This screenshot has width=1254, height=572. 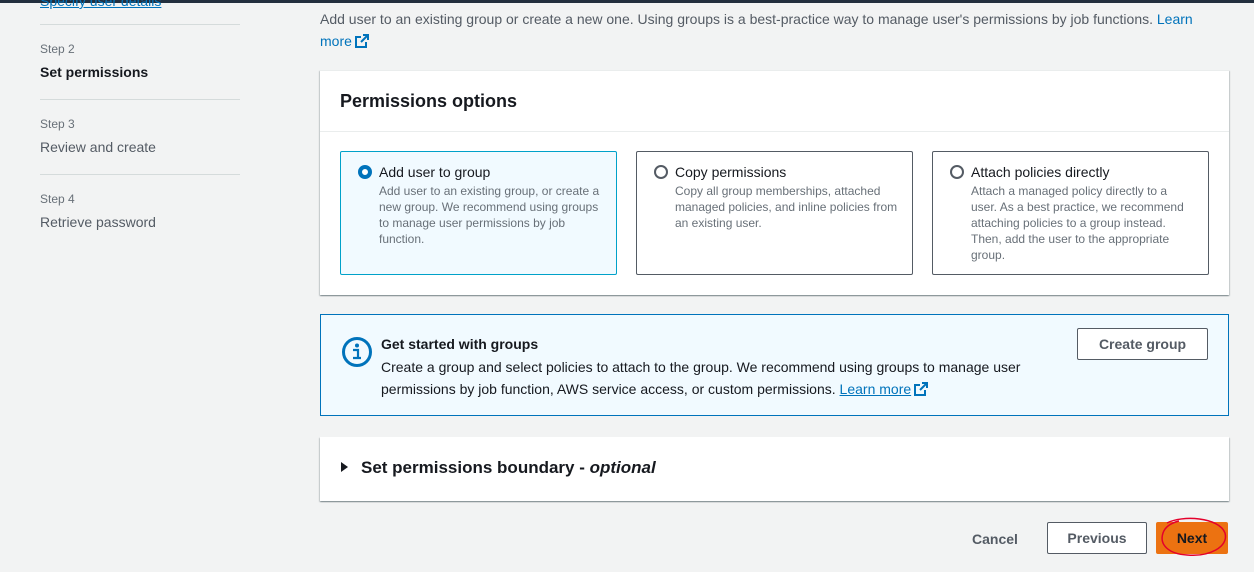 I want to click on step-3-title: Review and create, so click(x=98, y=147).